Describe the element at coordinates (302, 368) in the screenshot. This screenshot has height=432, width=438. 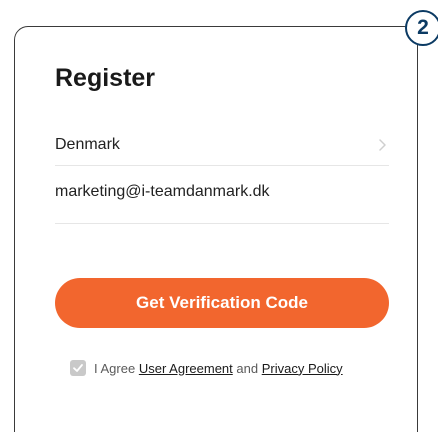
I see `privacy-policy-link: Privacy Policy` at that location.